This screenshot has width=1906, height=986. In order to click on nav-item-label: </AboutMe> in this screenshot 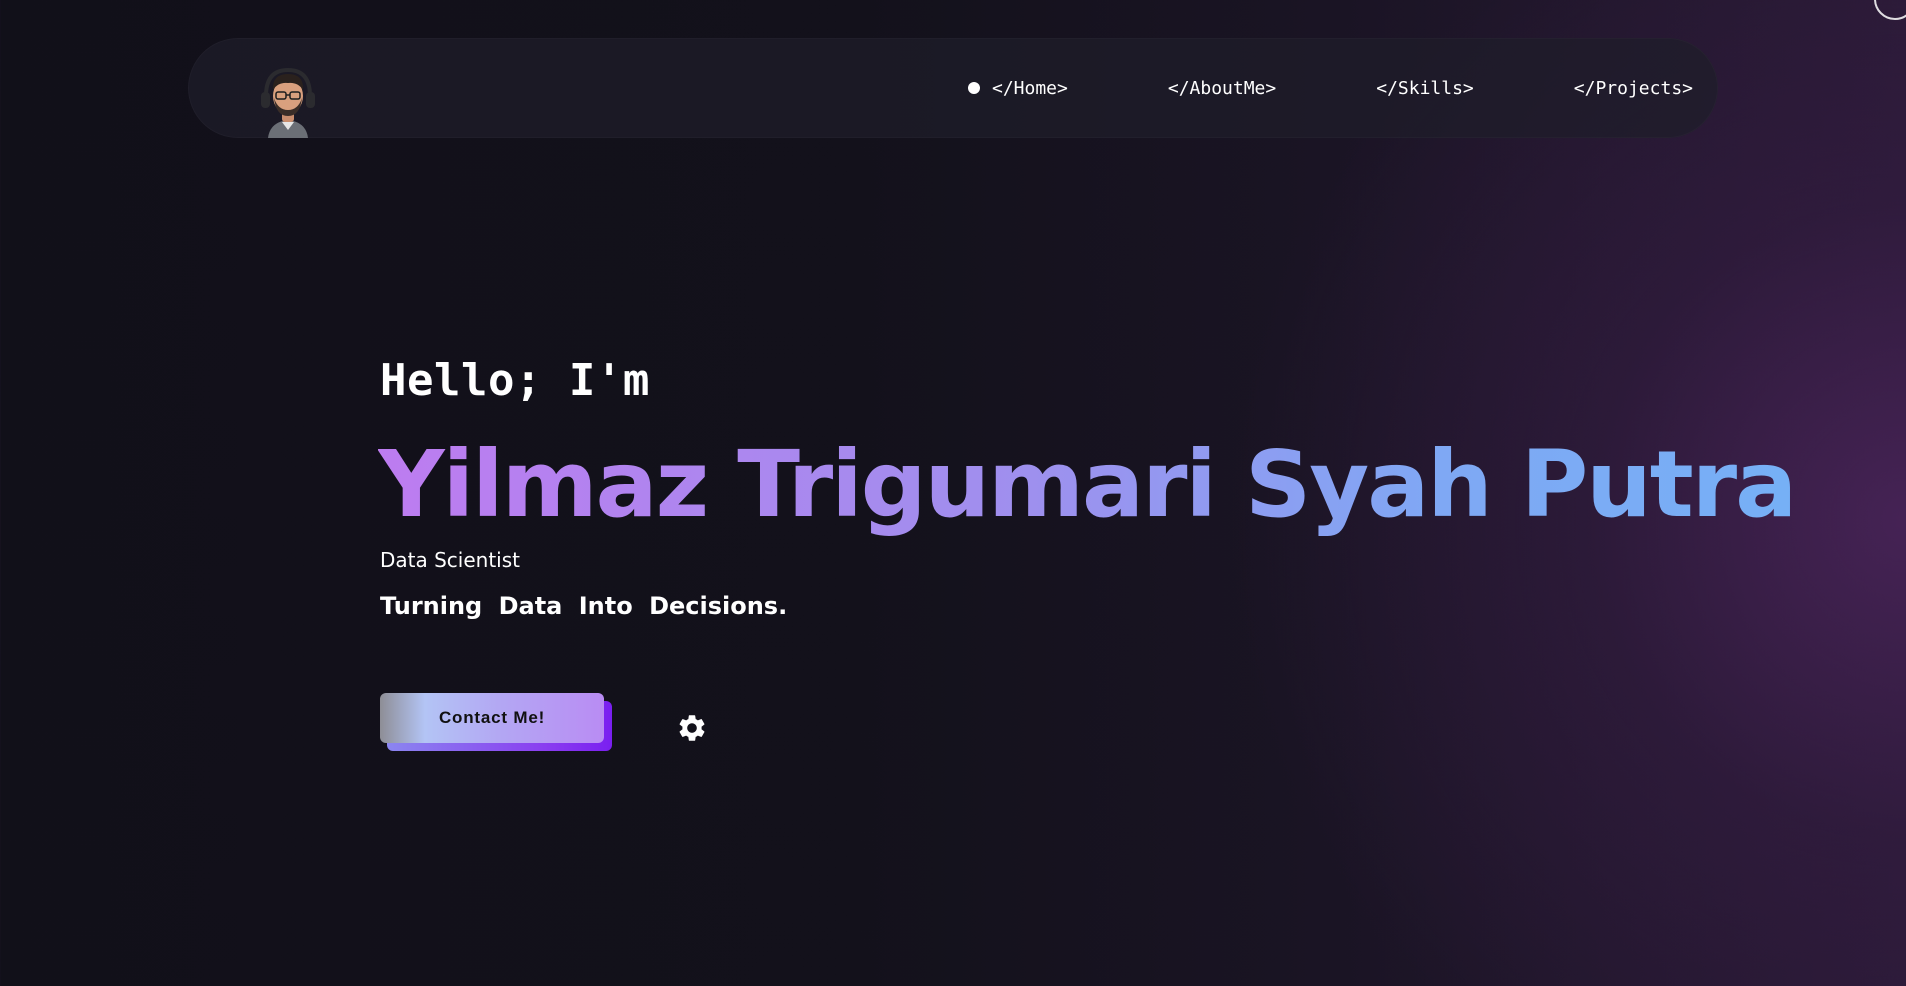, I will do `click(1222, 88)`.